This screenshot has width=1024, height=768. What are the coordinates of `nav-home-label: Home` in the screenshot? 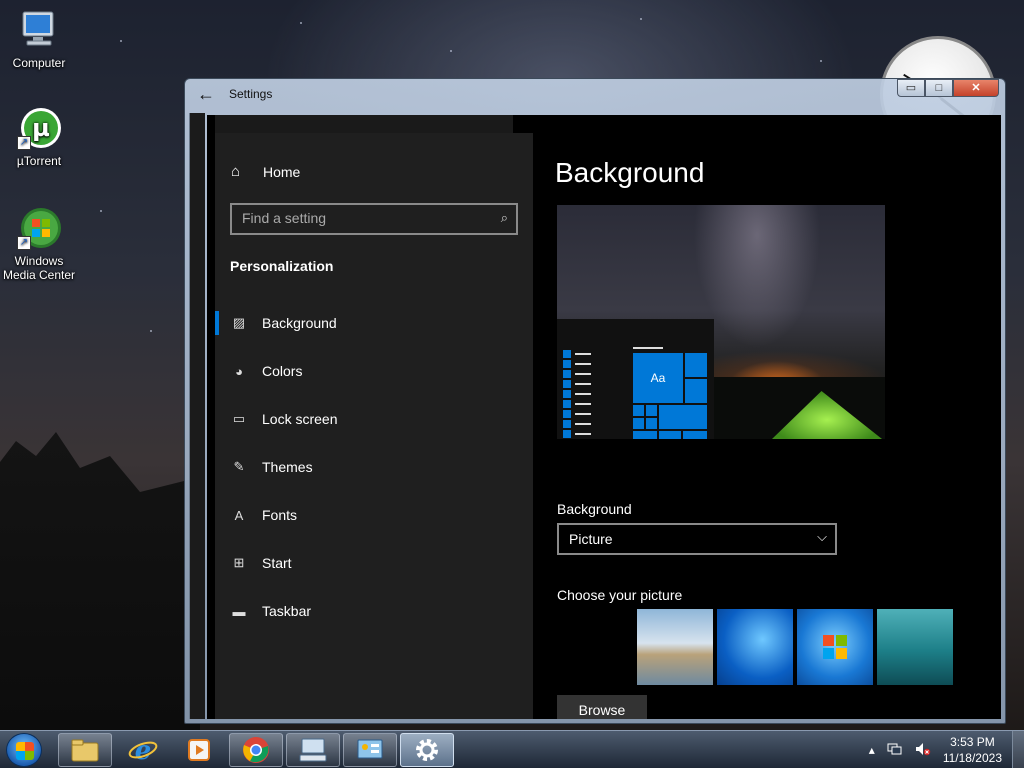 It's located at (282, 171).